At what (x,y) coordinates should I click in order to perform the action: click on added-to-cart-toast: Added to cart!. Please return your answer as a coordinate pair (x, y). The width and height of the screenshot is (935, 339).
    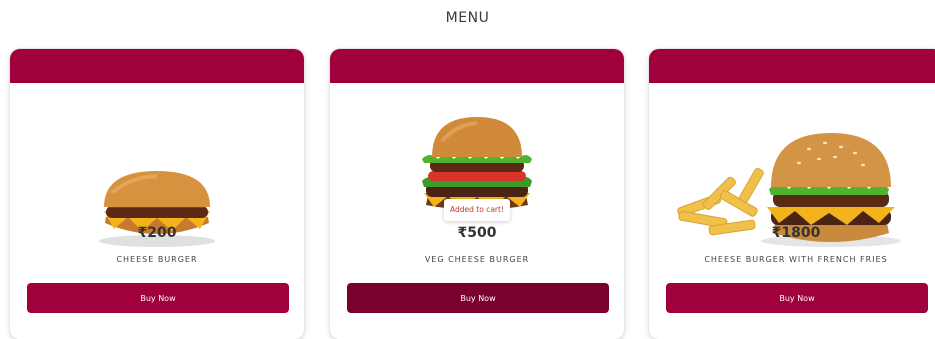
    Looking at the image, I should click on (477, 210).